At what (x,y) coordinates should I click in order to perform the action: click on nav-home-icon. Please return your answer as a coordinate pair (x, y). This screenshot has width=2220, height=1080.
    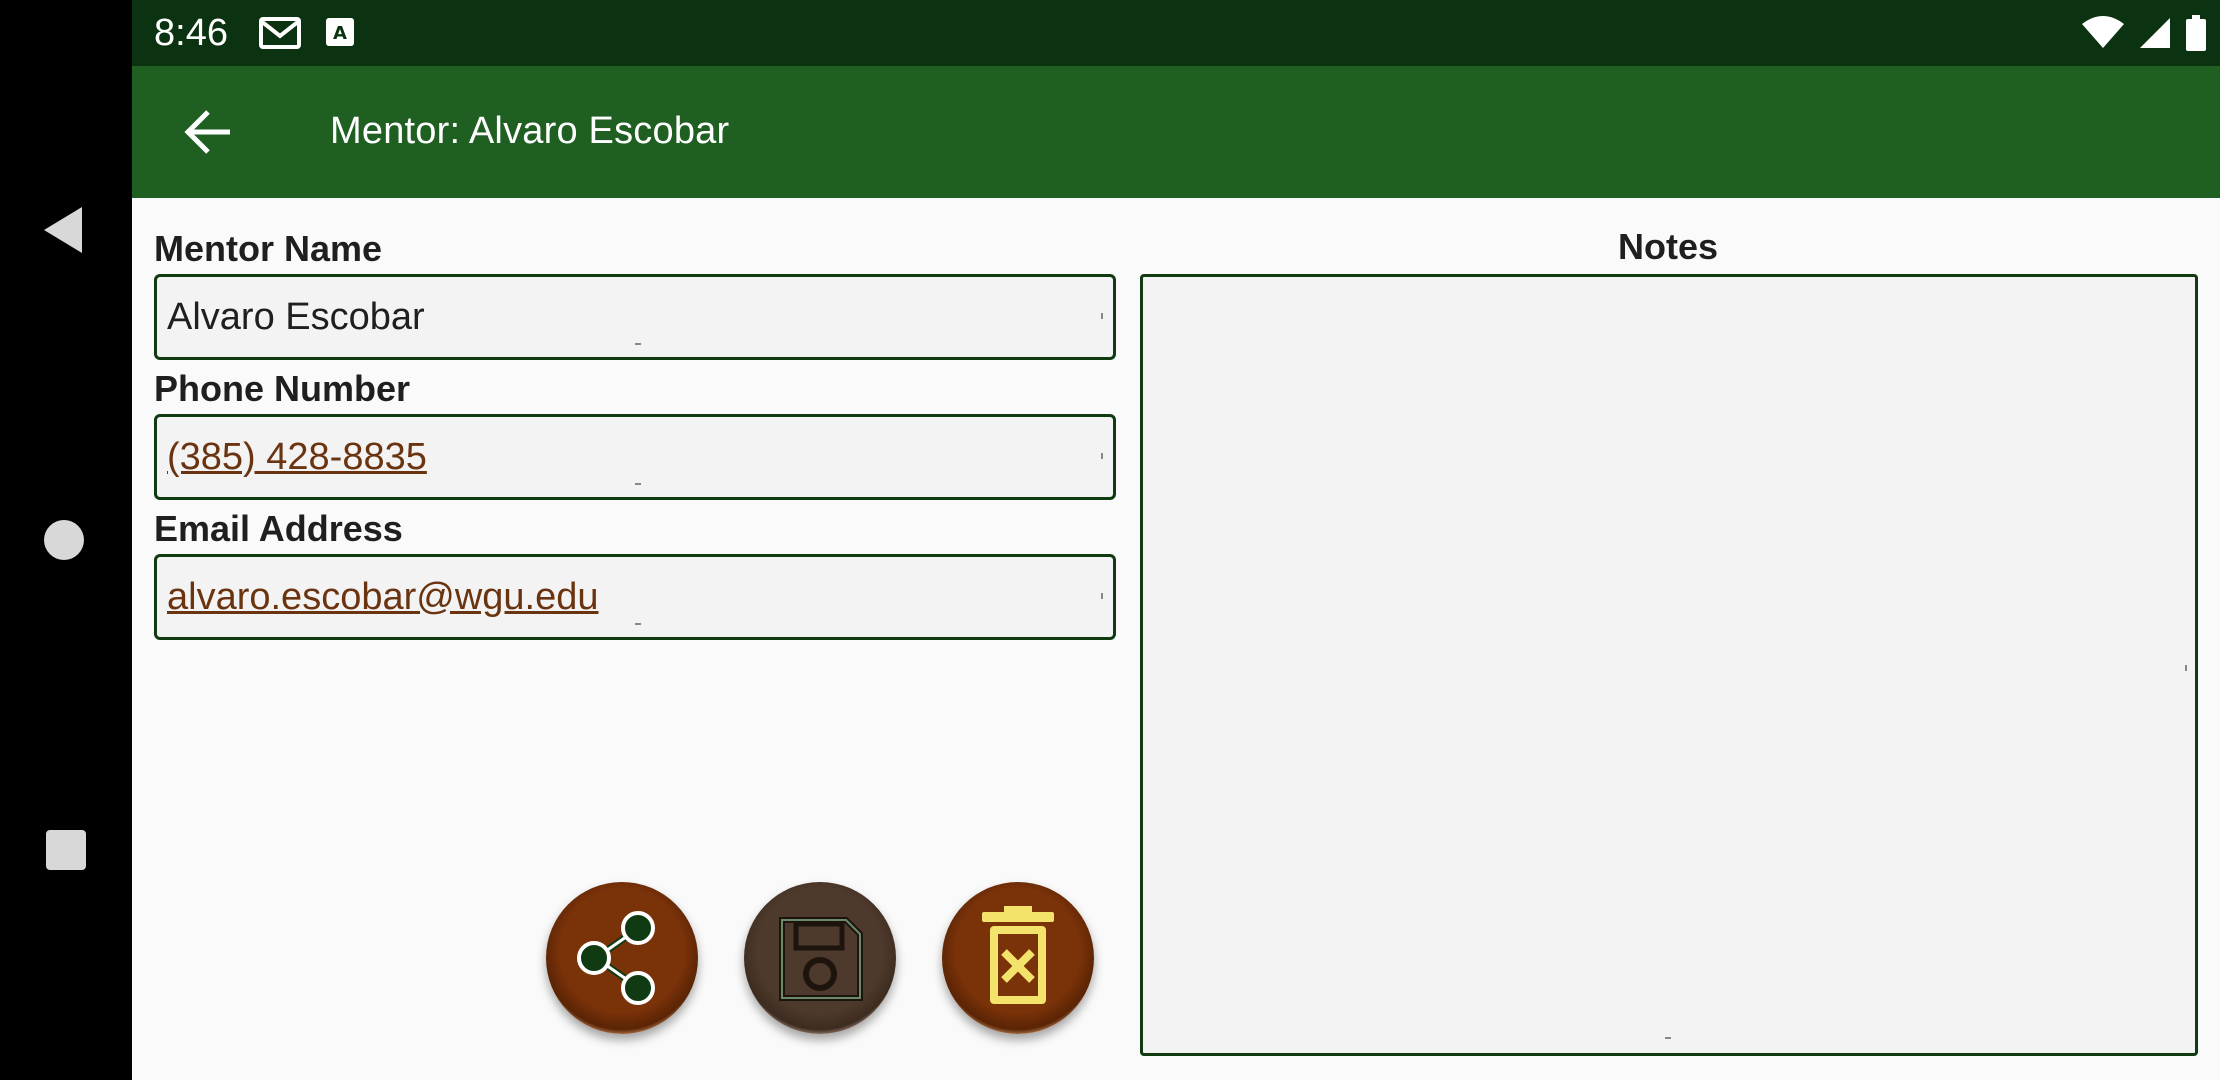
    Looking at the image, I should click on (64, 540).